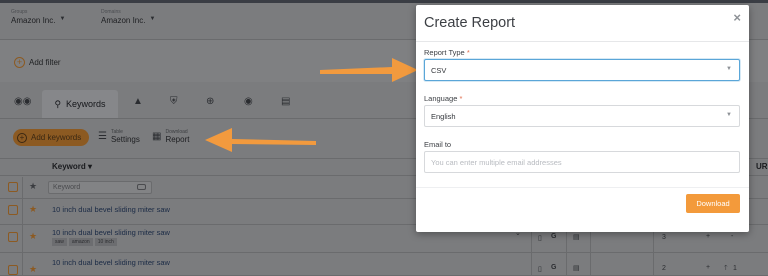 This screenshot has width=768, height=276. Describe the element at coordinates (45, 62) in the screenshot. I see `add-filter-label: Add filter` at that location.